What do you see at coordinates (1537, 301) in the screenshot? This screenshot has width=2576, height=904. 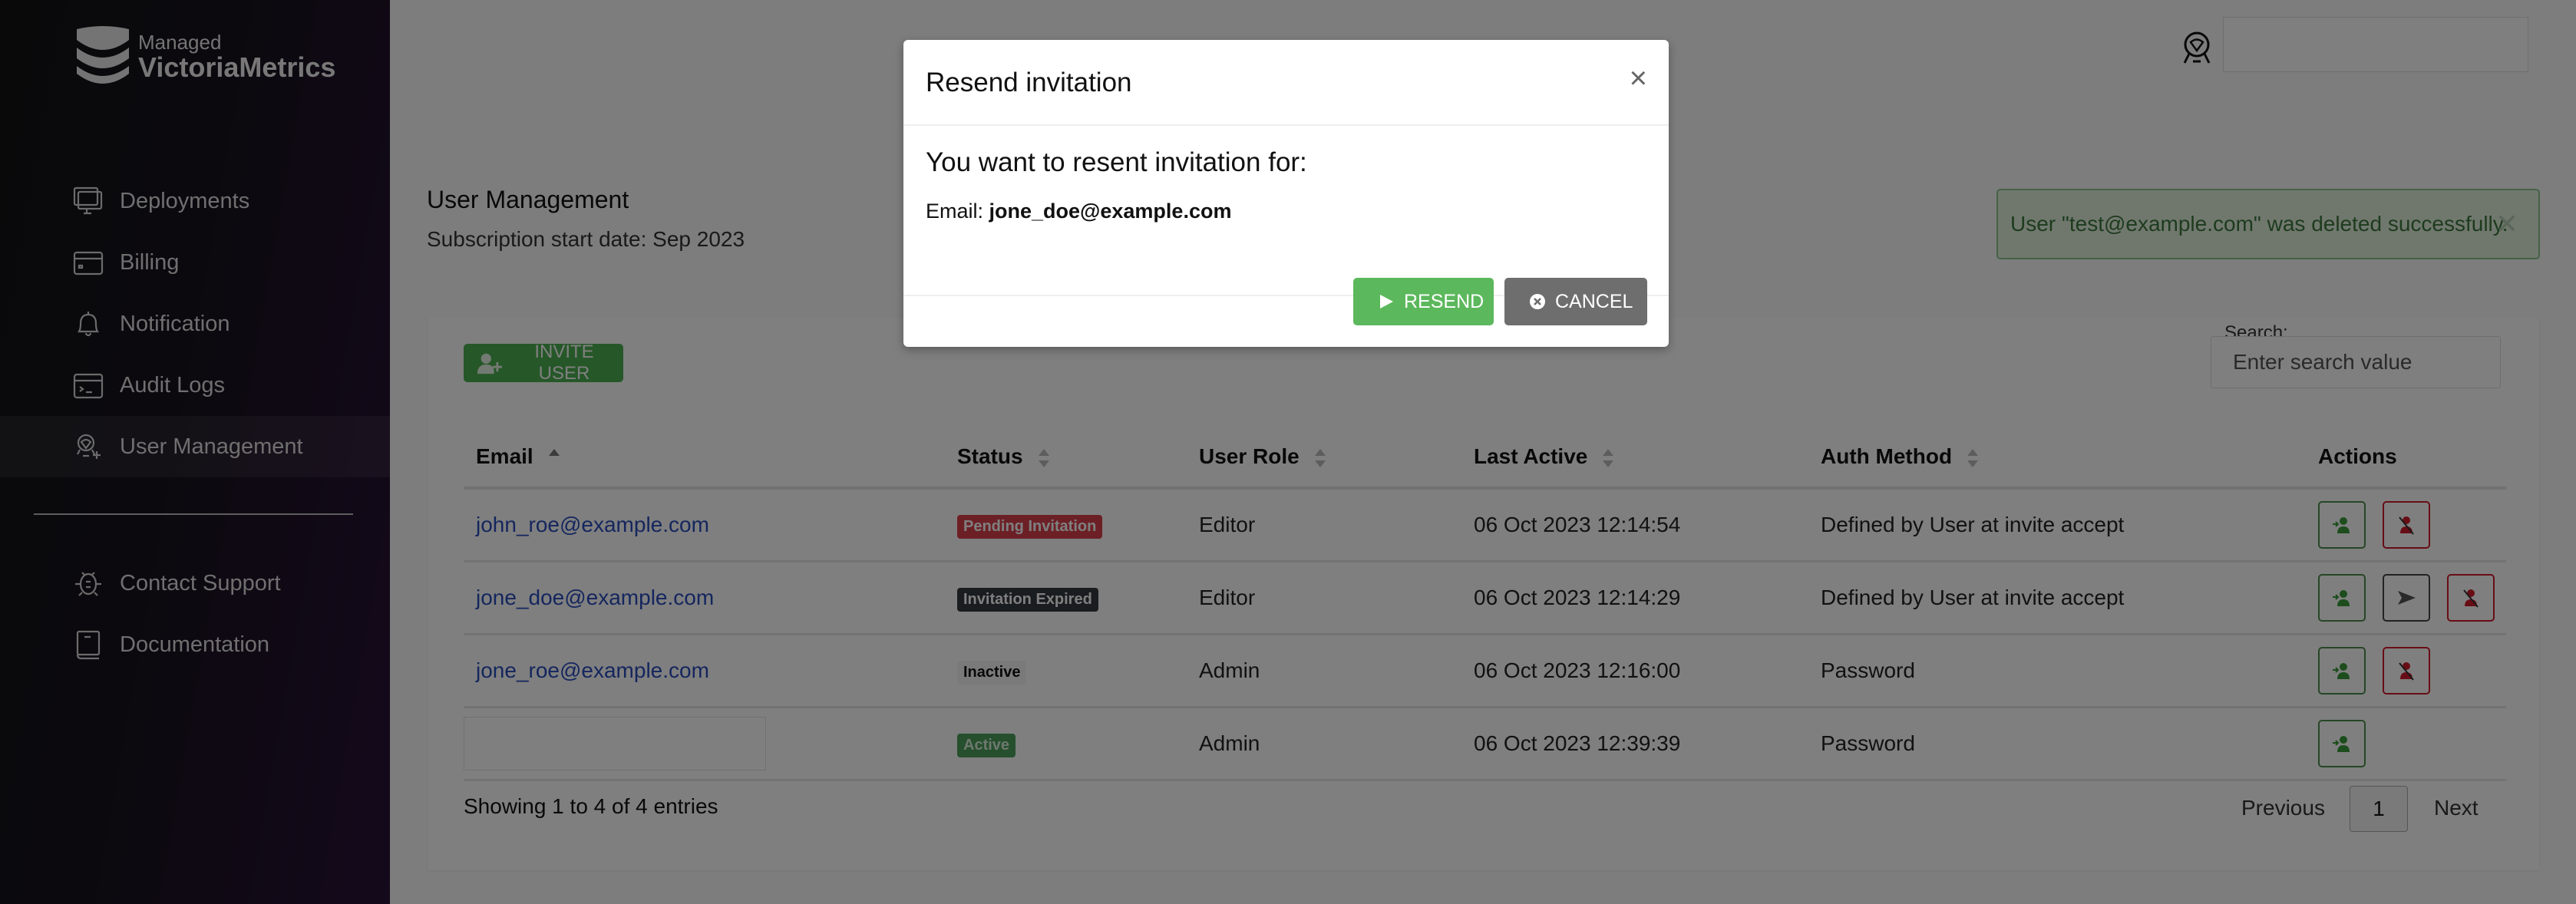 I see `times-circle-icon` at bounding box center [1537, 301].